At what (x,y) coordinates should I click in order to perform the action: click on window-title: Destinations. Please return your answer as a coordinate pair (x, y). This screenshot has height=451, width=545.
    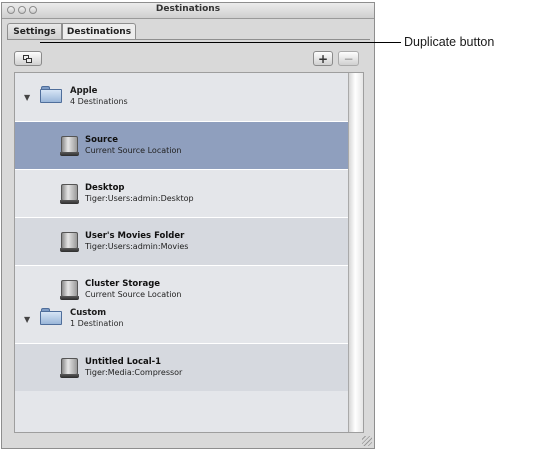
    Looking at the image, I should click on (188, 9).